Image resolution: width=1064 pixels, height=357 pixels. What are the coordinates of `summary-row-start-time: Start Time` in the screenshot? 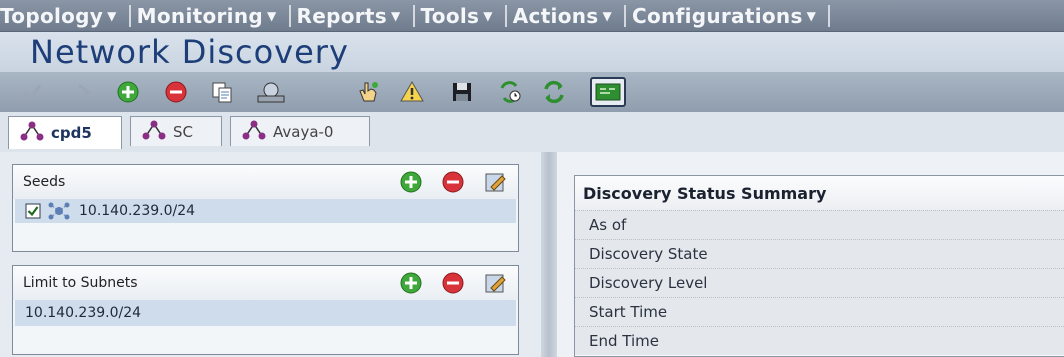 It's located at (819, 311).